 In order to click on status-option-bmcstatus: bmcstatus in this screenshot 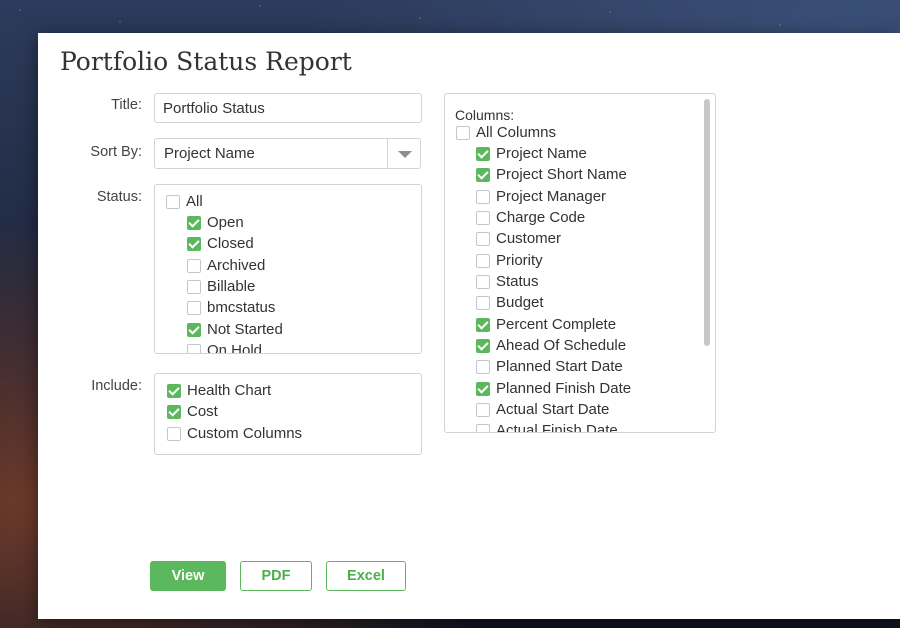, I will do `click(231, 307)`.